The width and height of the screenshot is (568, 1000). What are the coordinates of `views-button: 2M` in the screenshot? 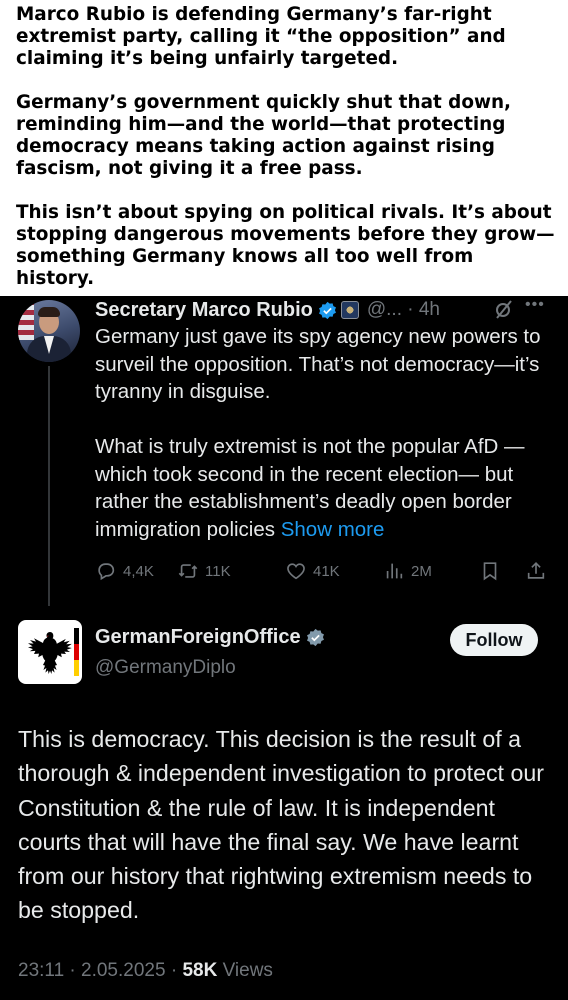 It's located at (407, 571).